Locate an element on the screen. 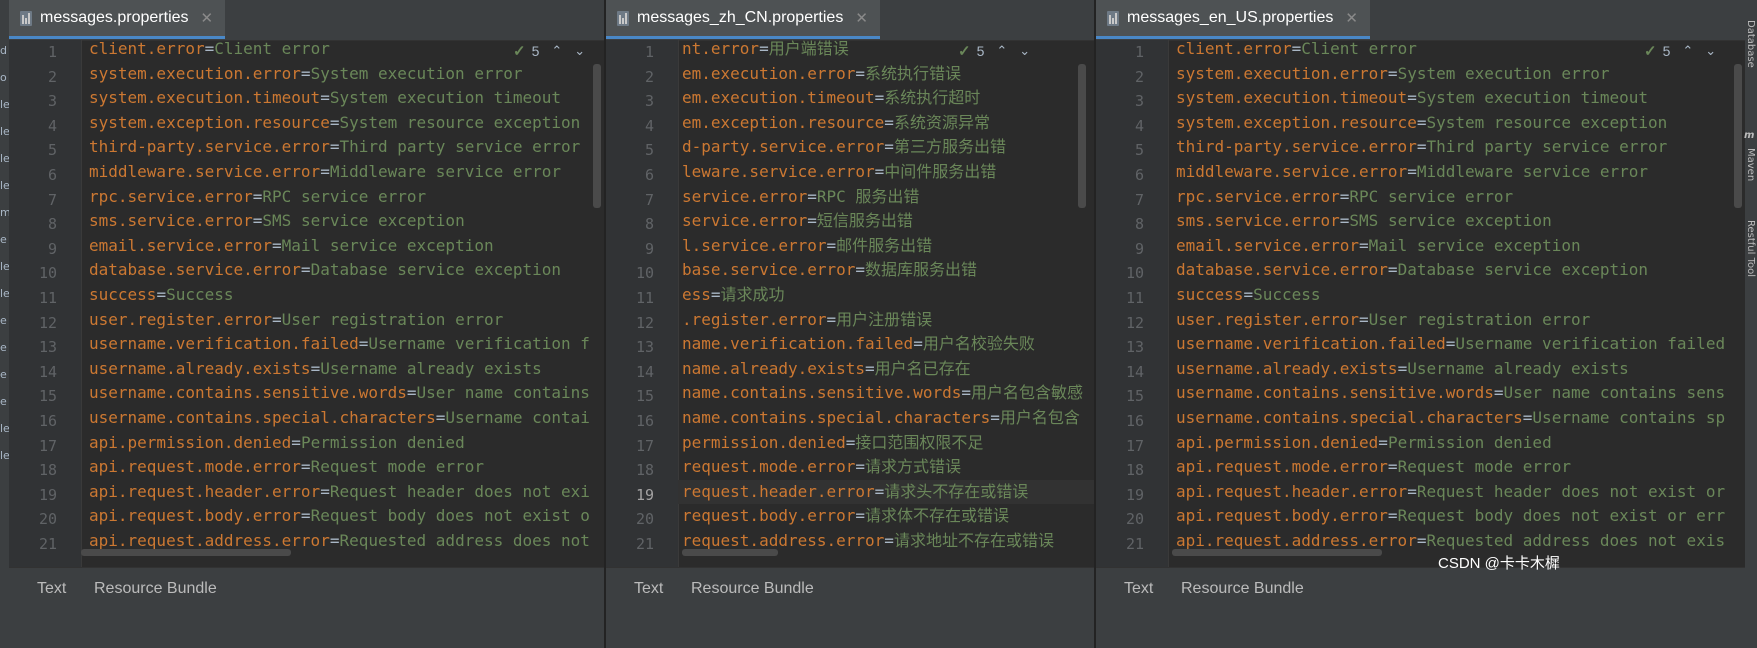 The image size is (1757, 648). code-line: name.contains.special.characters=用户名包含 is located at coordinates (886, 418).